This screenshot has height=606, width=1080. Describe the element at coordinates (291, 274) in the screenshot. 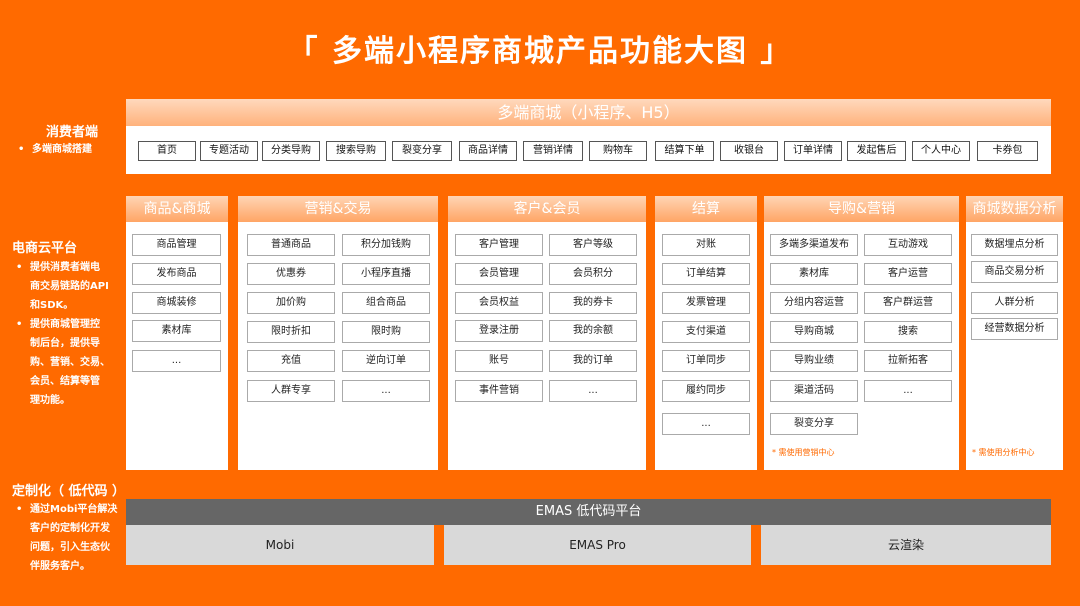

I see `feature-cell: 优惠券` at that location.